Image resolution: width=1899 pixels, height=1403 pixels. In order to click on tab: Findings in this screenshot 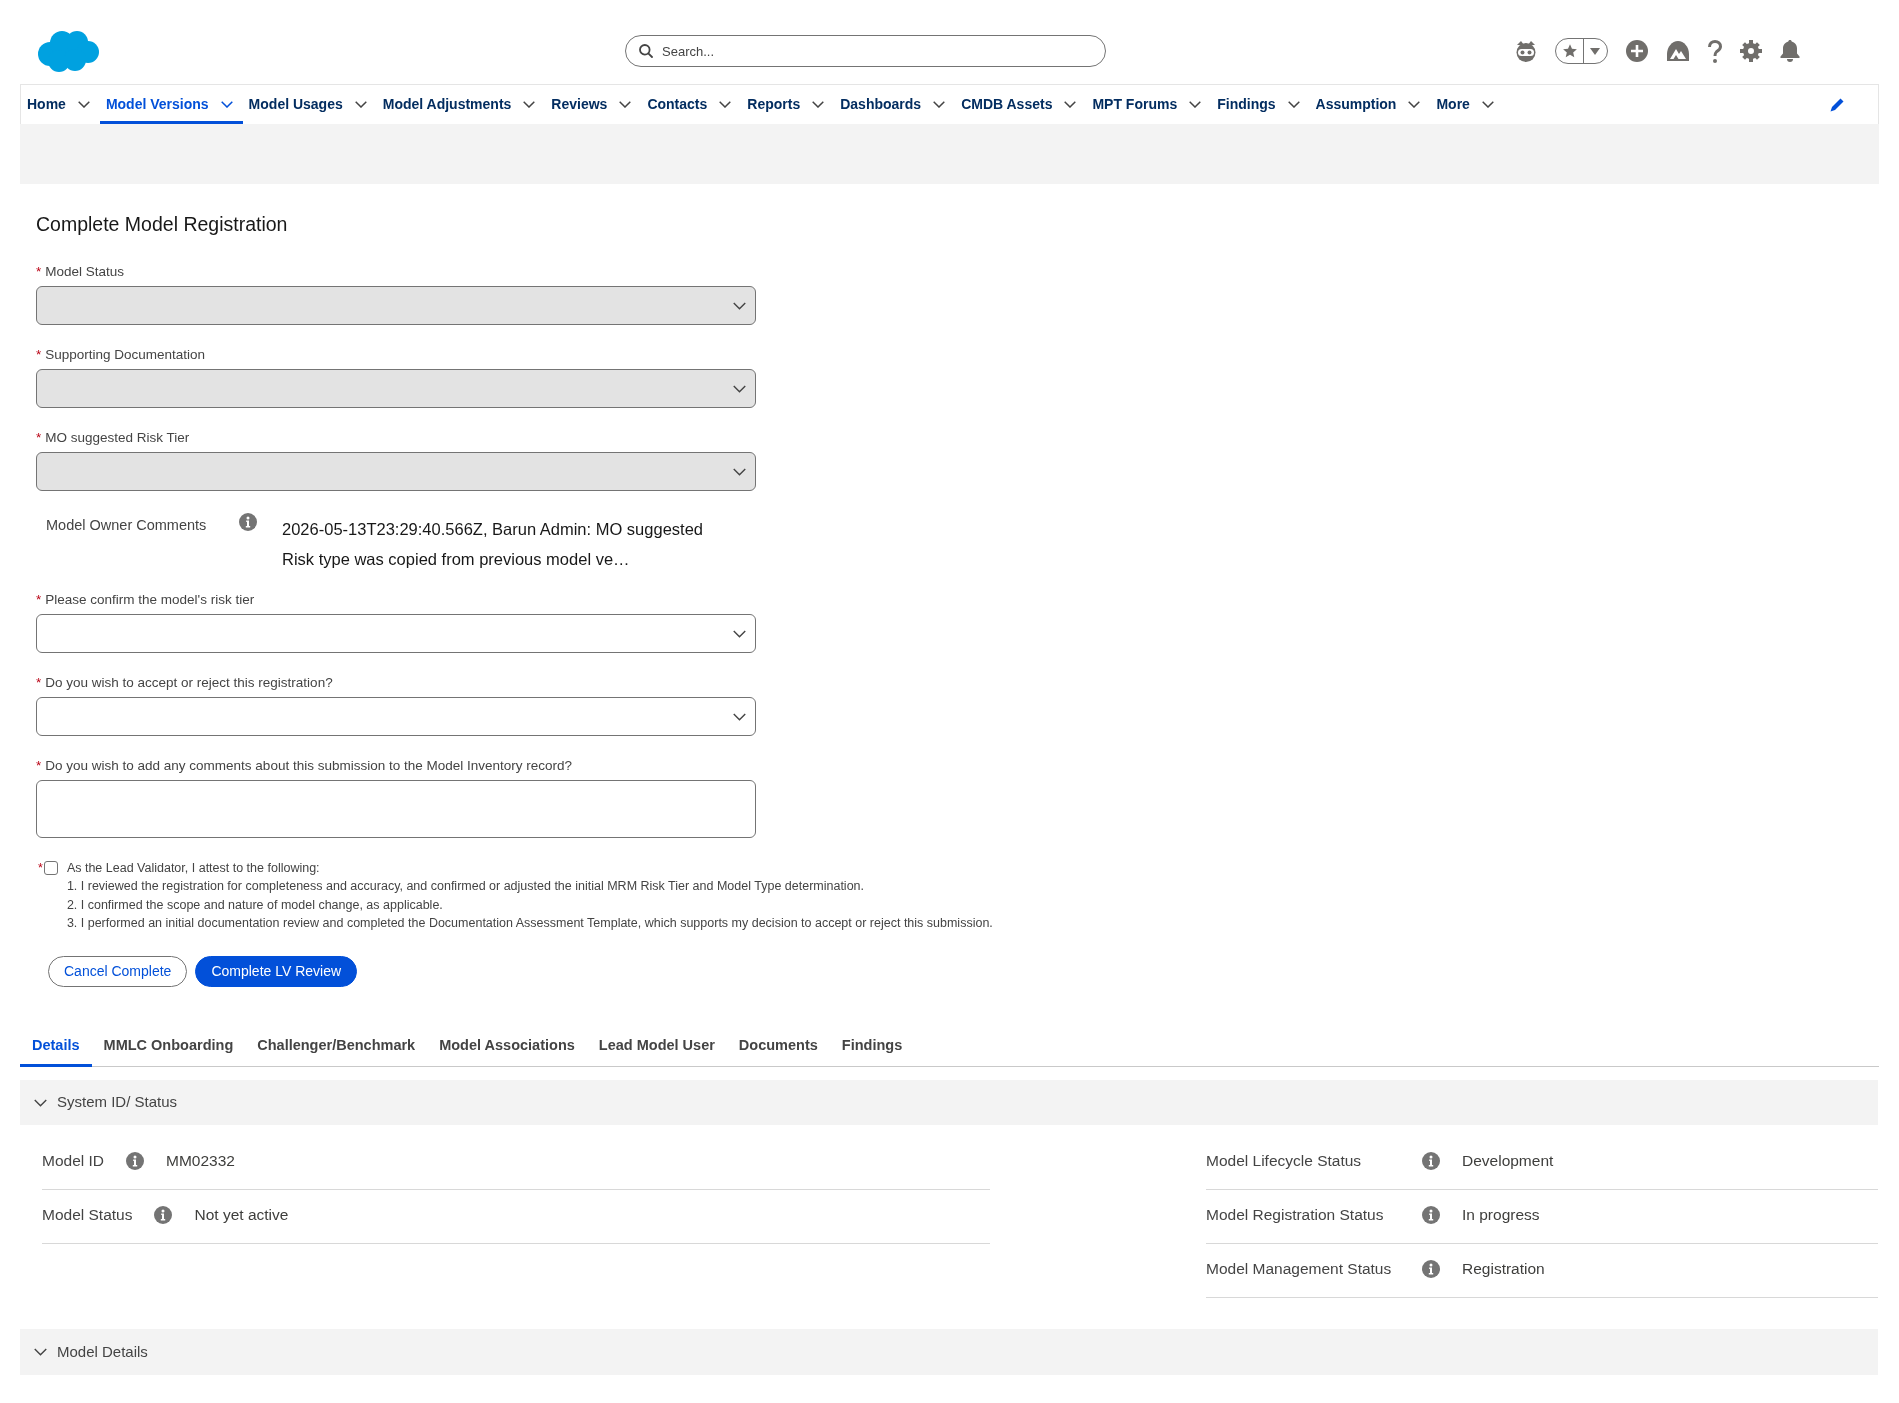, I will do `click(872, 1047)`.